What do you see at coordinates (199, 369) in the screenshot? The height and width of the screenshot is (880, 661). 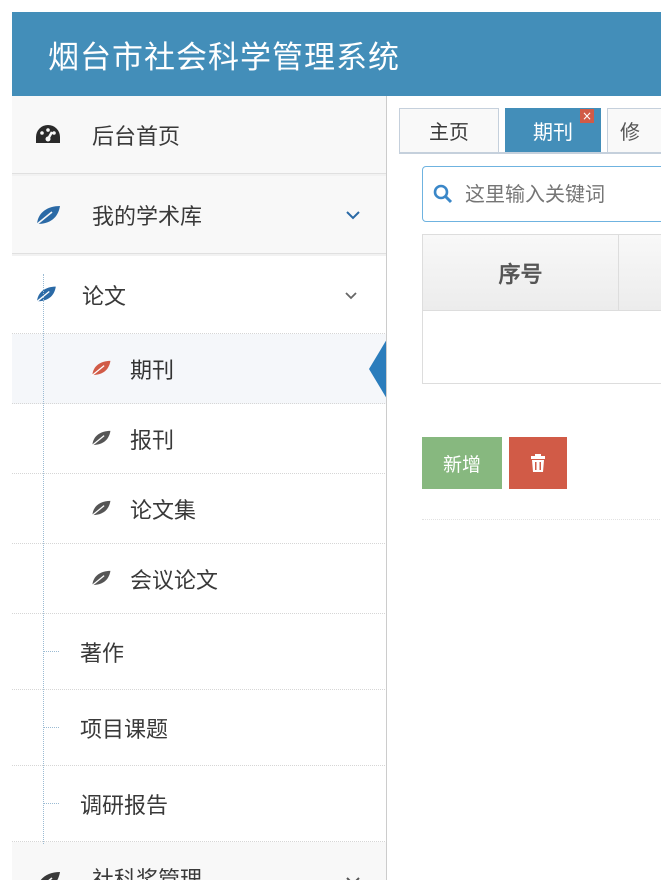 I see `sidebar-item-journal: 期刊` at bounding box center [199, 369].